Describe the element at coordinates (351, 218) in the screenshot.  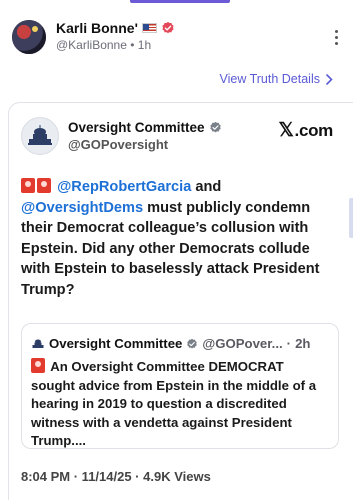
I see `side-tab` at that location.